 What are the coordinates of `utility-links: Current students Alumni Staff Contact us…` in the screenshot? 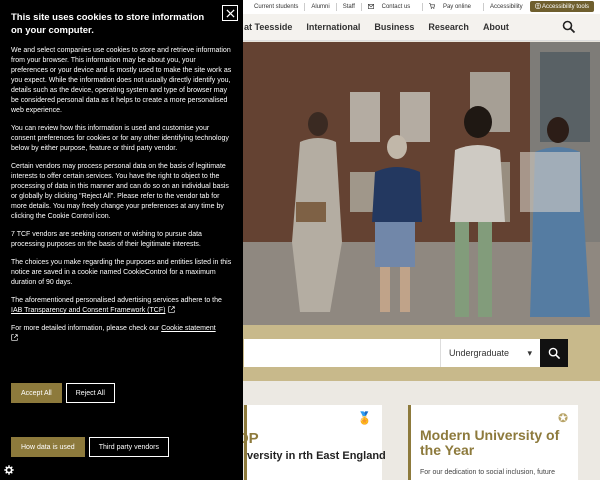 It's located at (388, 7).